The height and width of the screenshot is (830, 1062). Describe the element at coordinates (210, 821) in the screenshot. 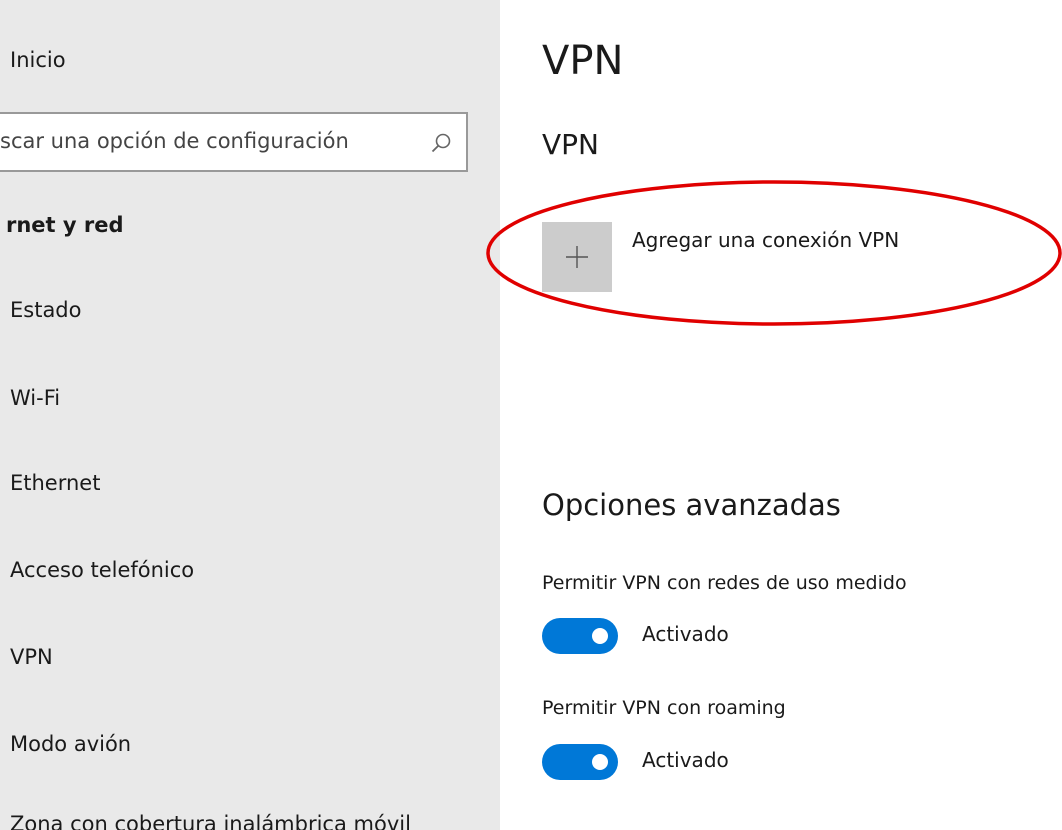

I see `sidebar-item-zona-cobertura: Zona con cobertura inalámbrica móvil` at that location.